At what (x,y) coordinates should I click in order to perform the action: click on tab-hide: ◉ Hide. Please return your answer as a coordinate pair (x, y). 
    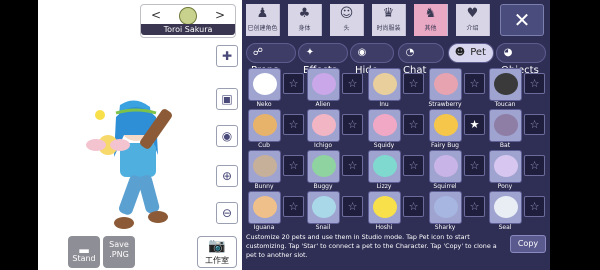
    Looking at the image, I should click on (372, 59).